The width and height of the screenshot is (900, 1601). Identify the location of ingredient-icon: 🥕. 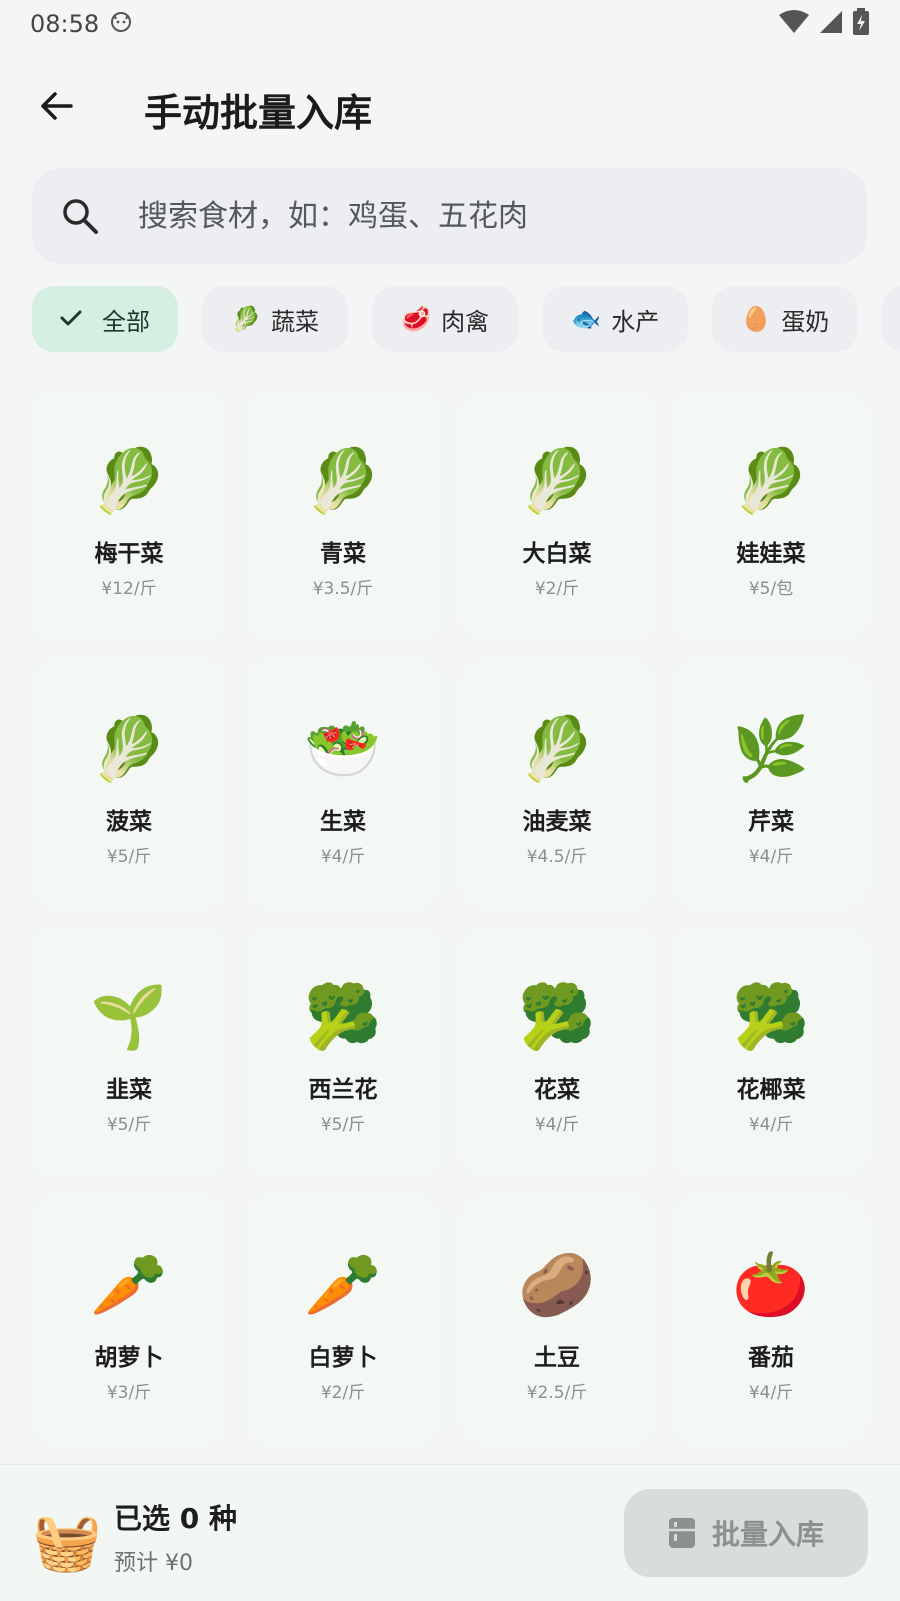
(129, 1284).